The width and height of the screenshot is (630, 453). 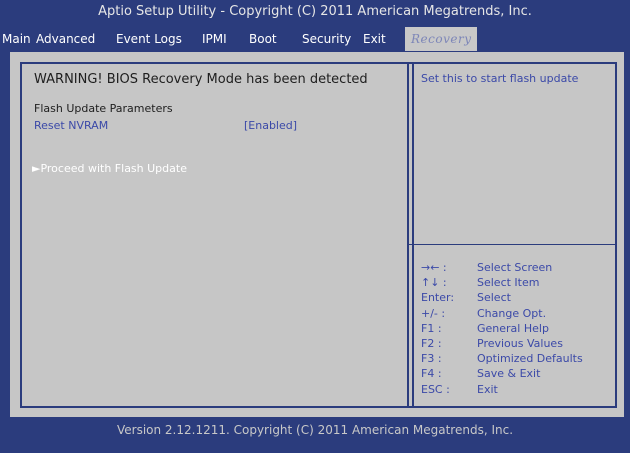 I want to click on help-description: Set this to start flash update, so click(x=500, y=78).